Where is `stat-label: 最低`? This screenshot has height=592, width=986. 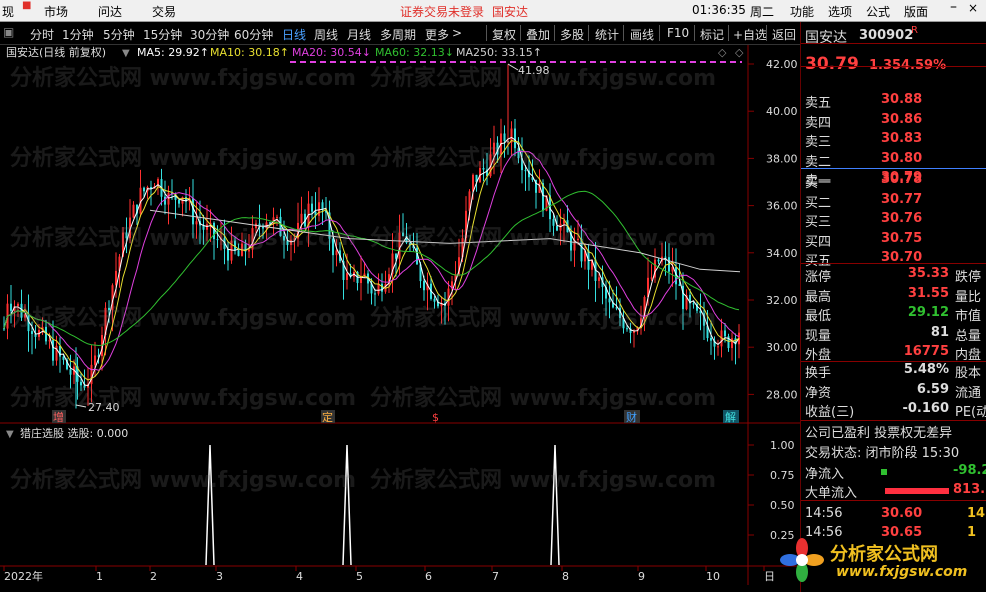
stat-label: 最低 is located at coordinates (818, 316).